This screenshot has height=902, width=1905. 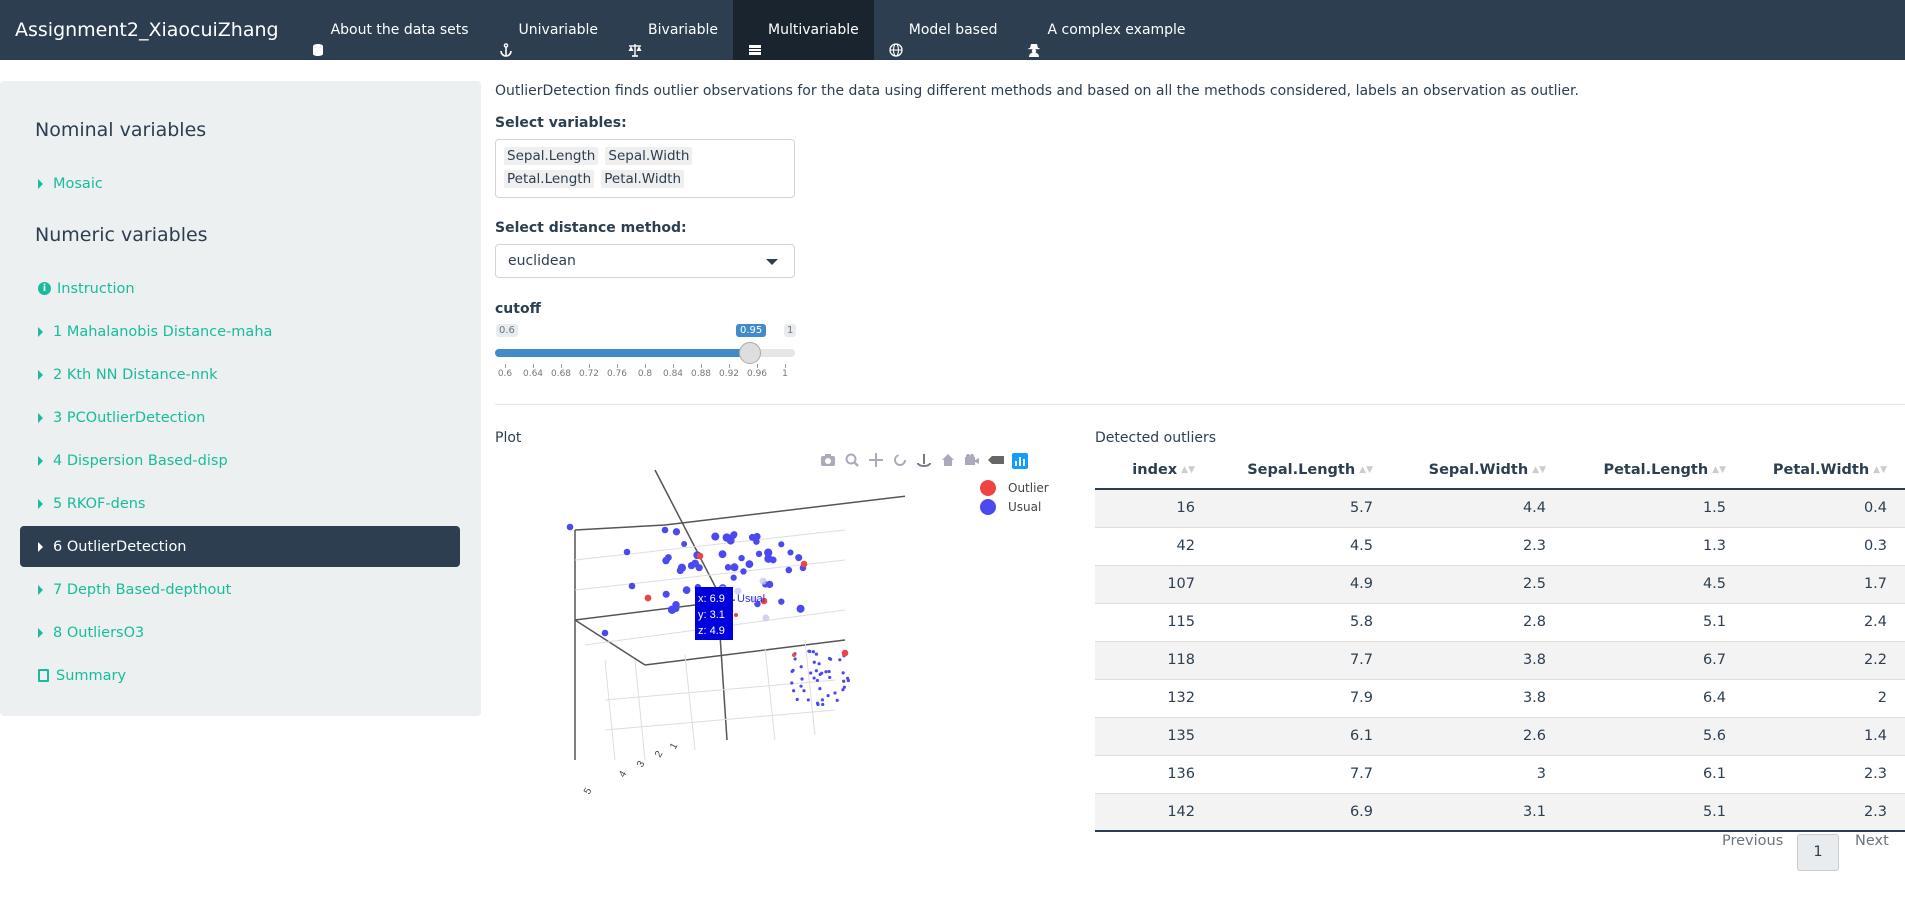 What do you see at coordinates (240, 417) in the screenshot?
I see `sidebar-item-pcoutlier: 3 PCOutlierDetection` at bounding box center [240, 417].